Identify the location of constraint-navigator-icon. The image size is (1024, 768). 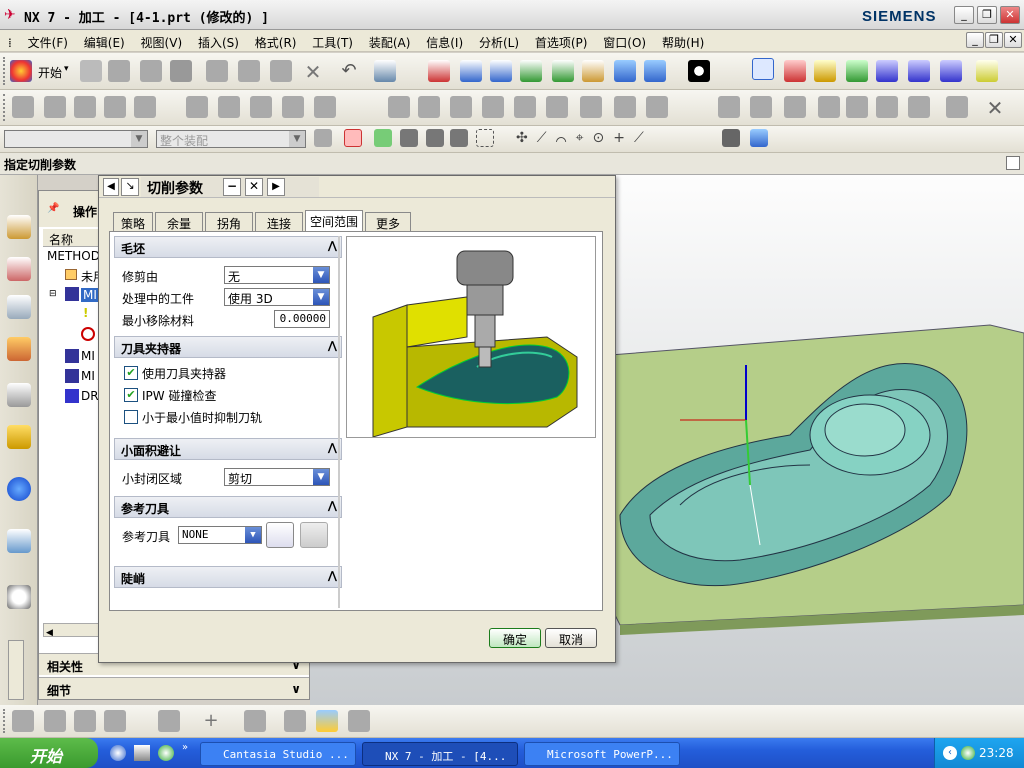
(19, 269).